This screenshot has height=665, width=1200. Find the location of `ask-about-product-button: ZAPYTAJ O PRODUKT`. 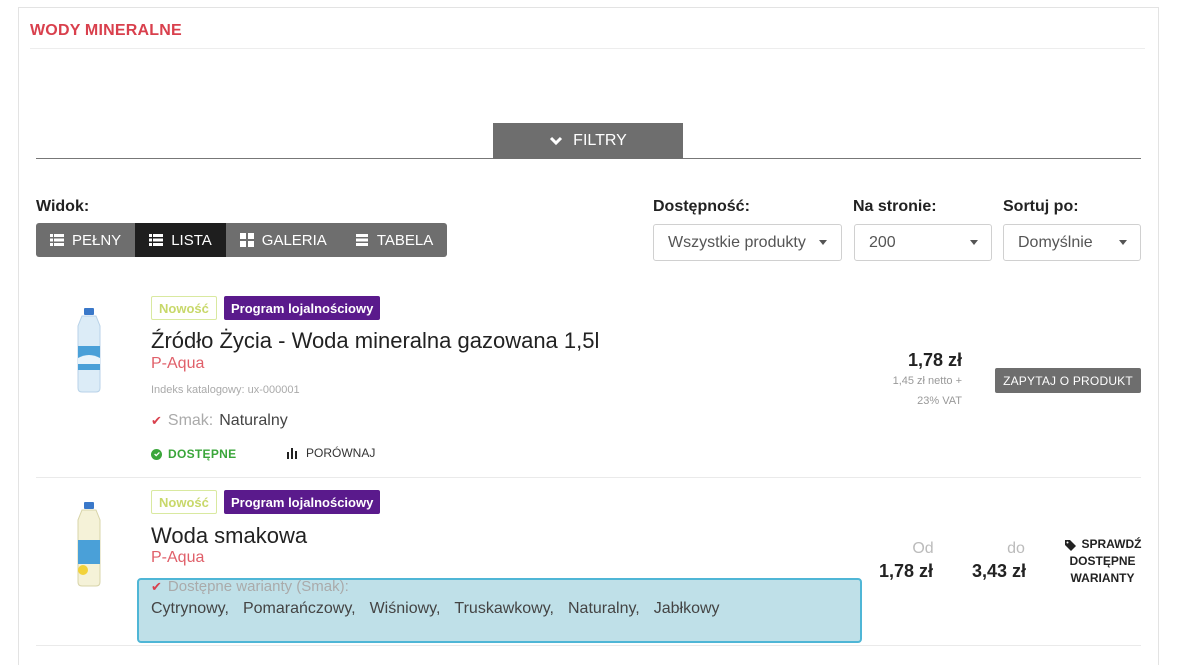

ask-about-product-button: ZAPYTAJ O PRODUKT is located at coordinates (1068, 380).